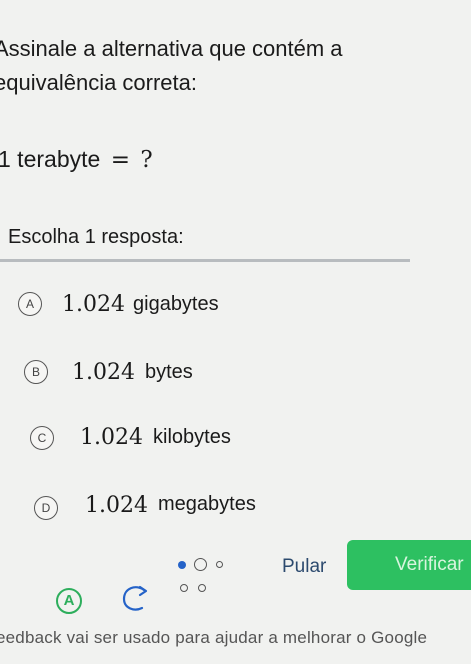  What do you see at coordinates (96, 237) in the screenshot?
I see `choose-instruction: Escolha 1 resposta:` at bounding box center [96, 237].